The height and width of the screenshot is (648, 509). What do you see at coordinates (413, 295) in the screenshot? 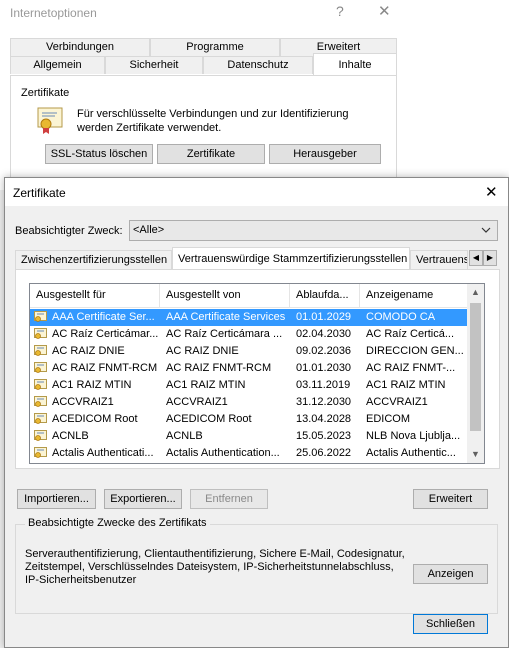
I see `column-friendly-name: Anzeigename` at bounding box center [413, 295].